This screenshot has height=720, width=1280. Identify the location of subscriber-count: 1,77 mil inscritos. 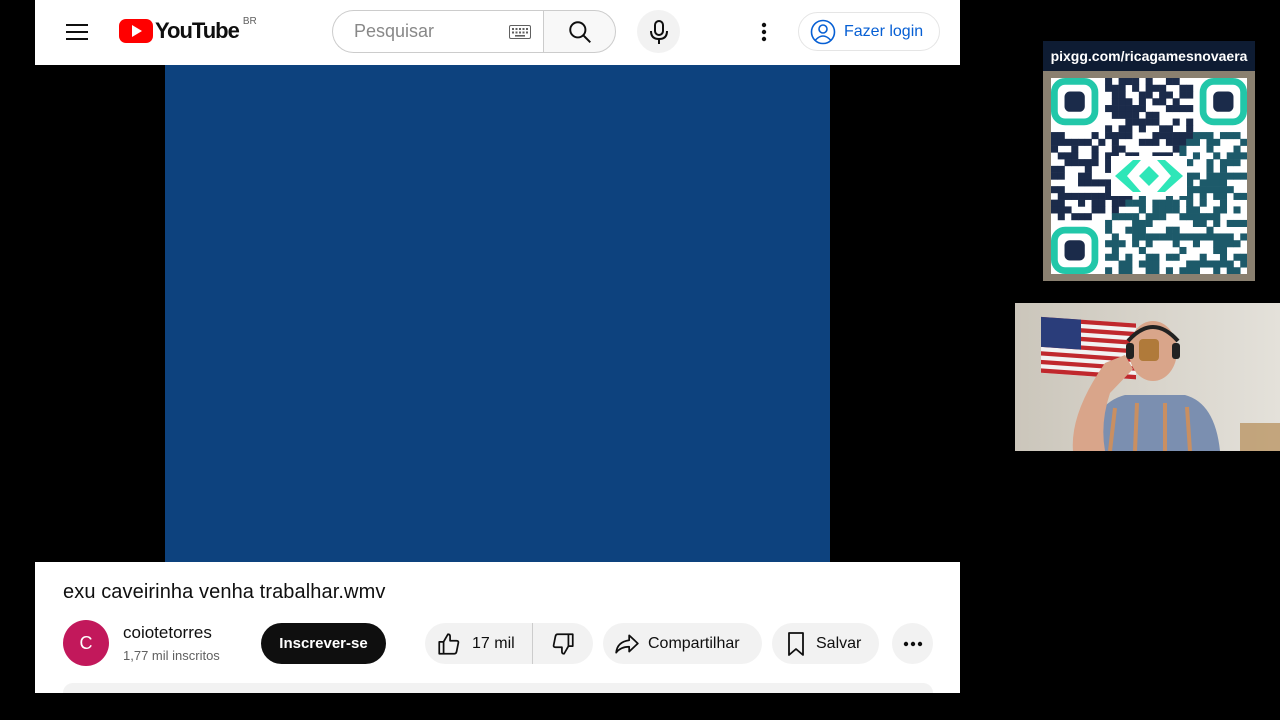
(171, 655).